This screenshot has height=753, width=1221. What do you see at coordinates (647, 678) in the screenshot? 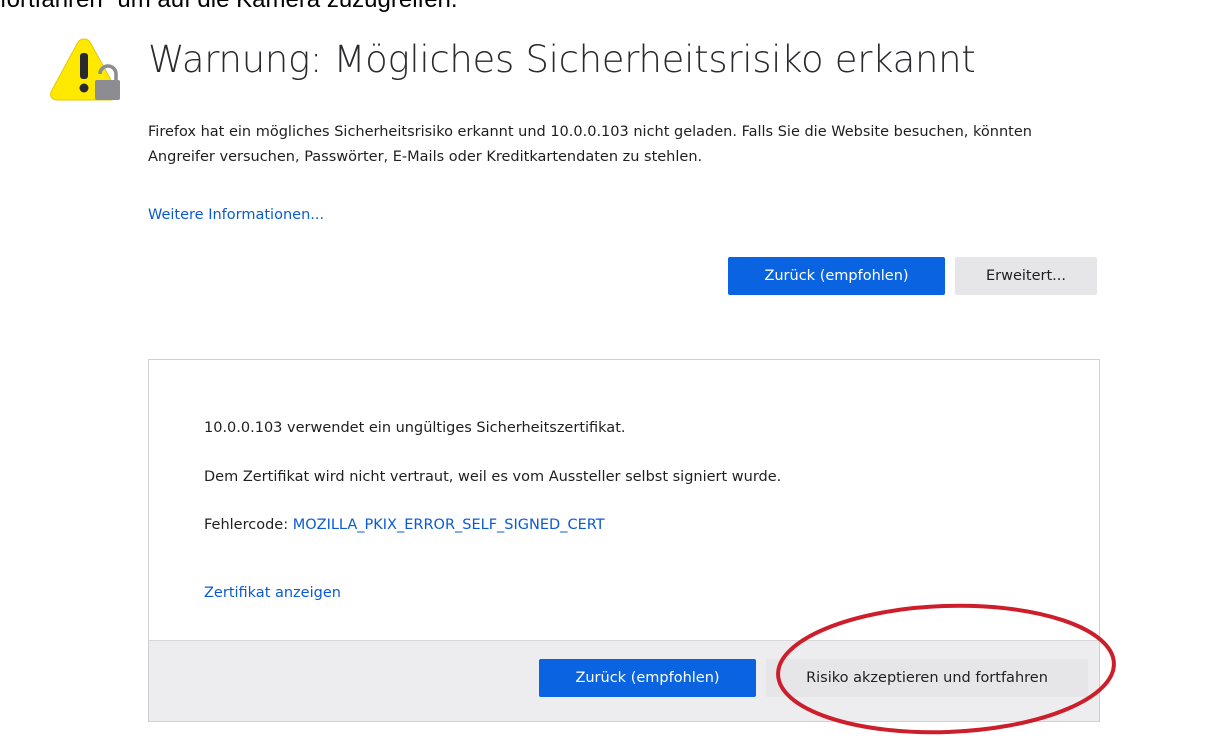
I see `panel-back-recommended-button: Zurück (empfohlen)` at bounding box center [647, 678].